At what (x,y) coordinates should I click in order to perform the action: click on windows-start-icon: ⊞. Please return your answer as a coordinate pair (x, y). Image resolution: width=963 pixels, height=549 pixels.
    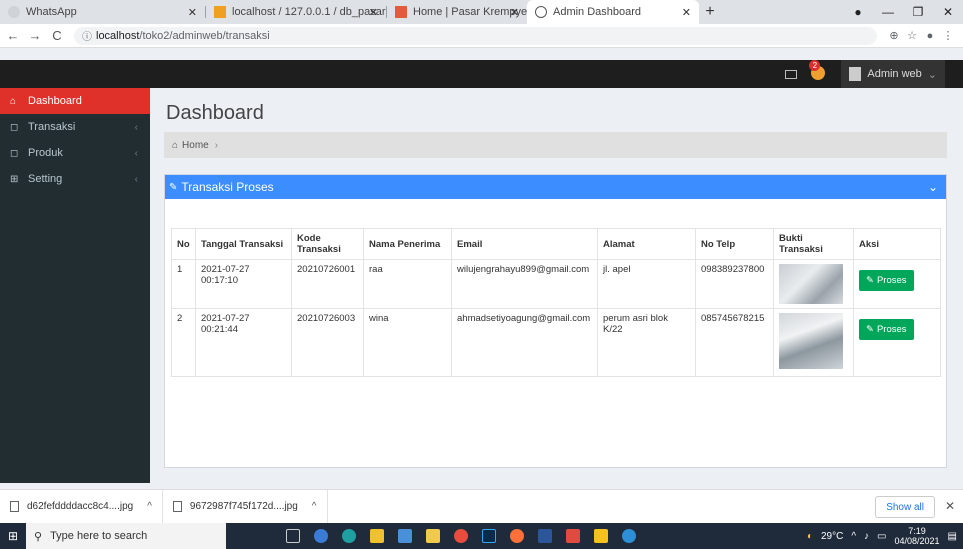
    Looking at the image, I should click on (13, 536).